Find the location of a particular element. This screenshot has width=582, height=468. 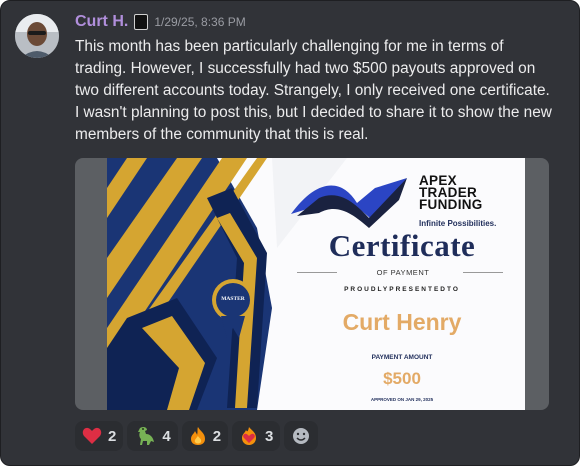

reaction-heart-on-fire: 3 is located at coordinates (256, 436).